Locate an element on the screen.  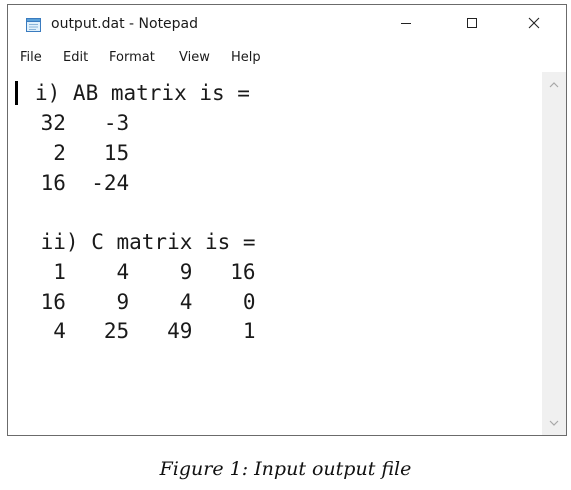
maximize-icon is located at coordinates (472, 25).